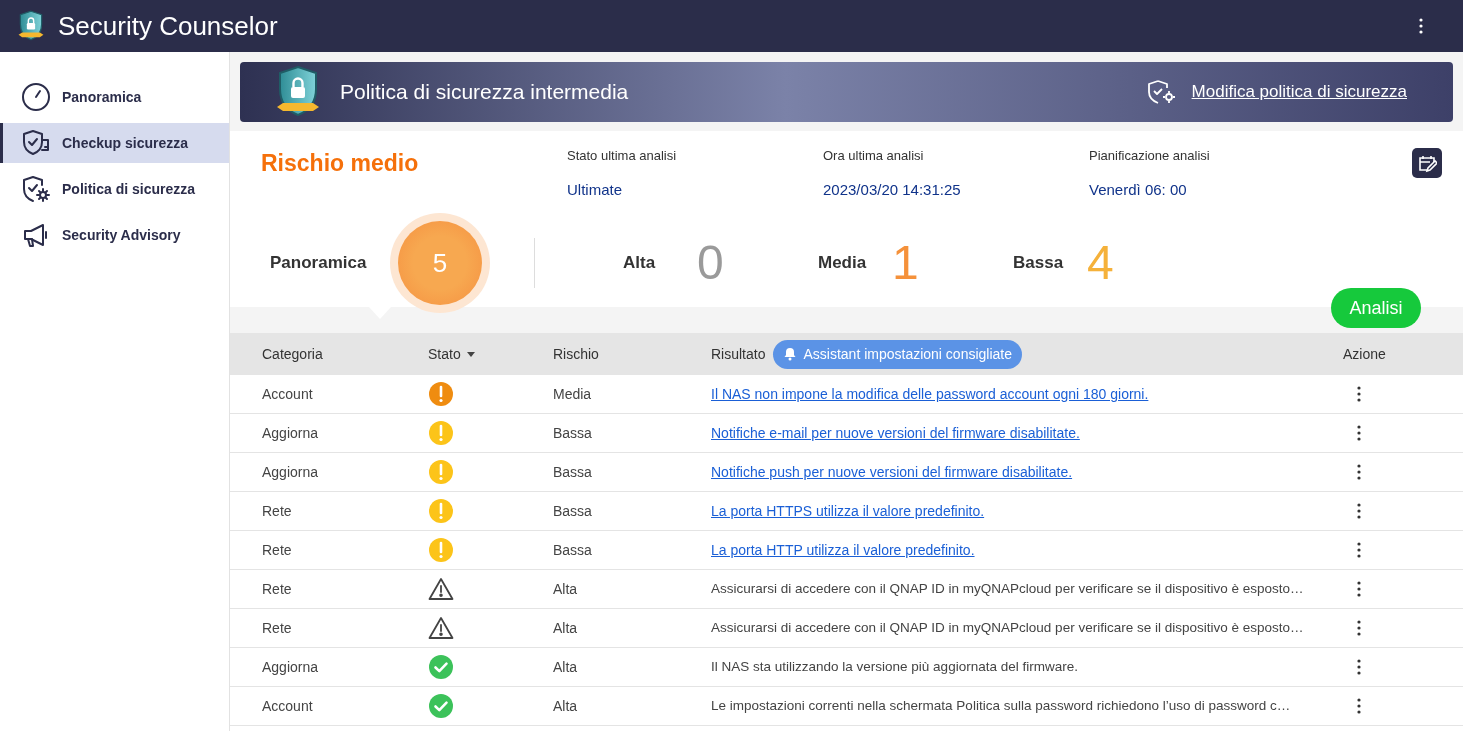  I want to click on total-risk-count: 5, so click(440, 263).